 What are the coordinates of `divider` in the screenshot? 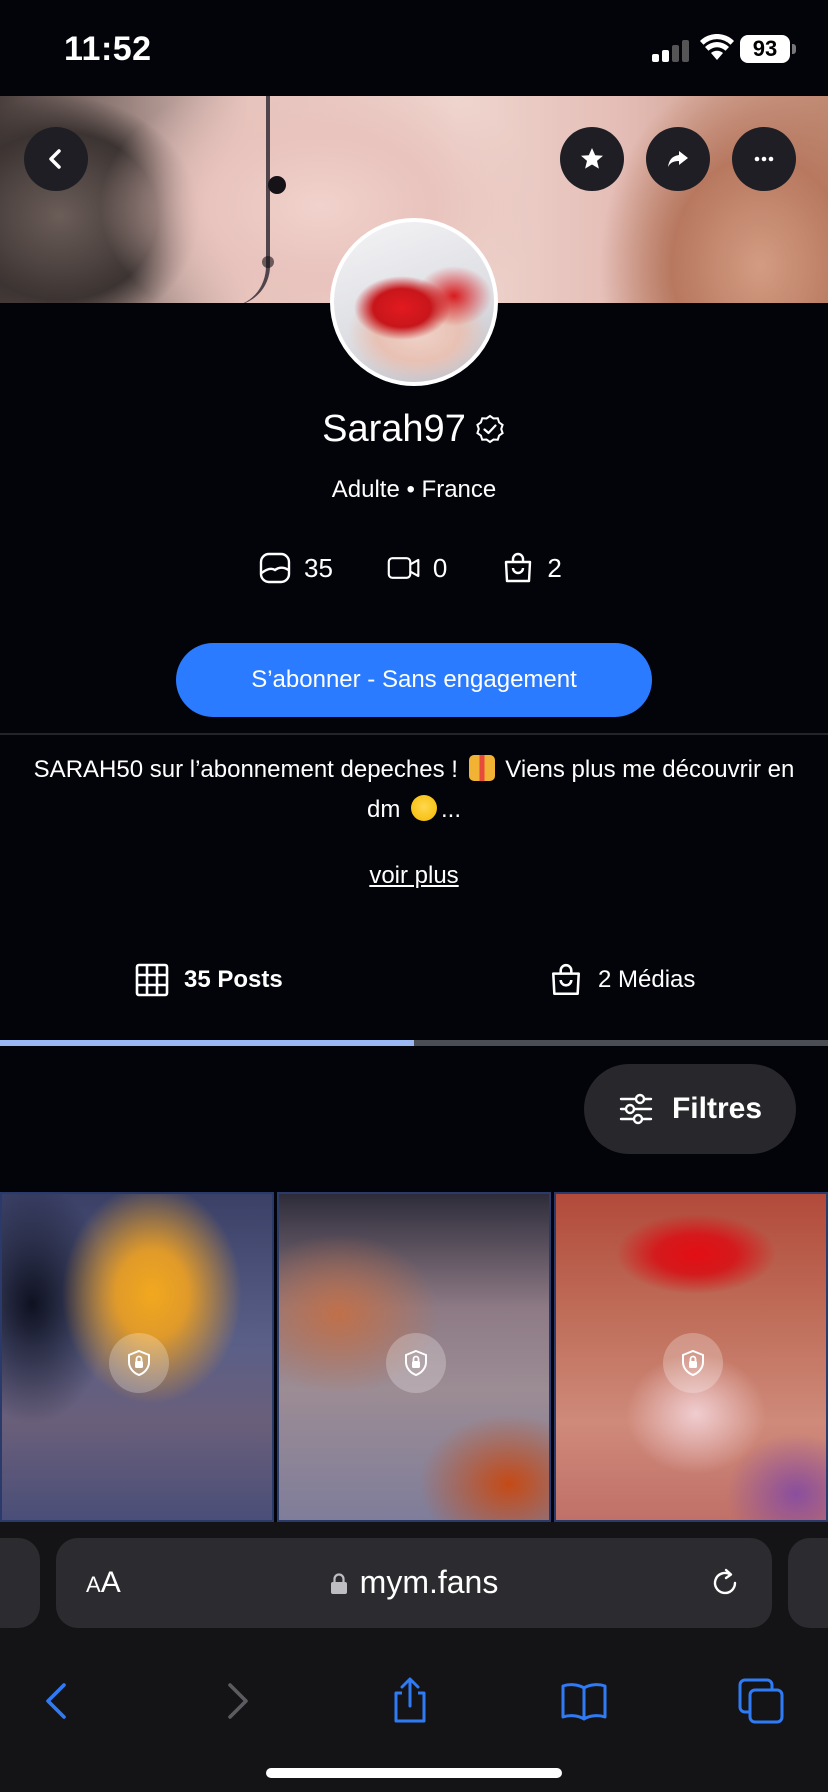 It's located at (414, 734).